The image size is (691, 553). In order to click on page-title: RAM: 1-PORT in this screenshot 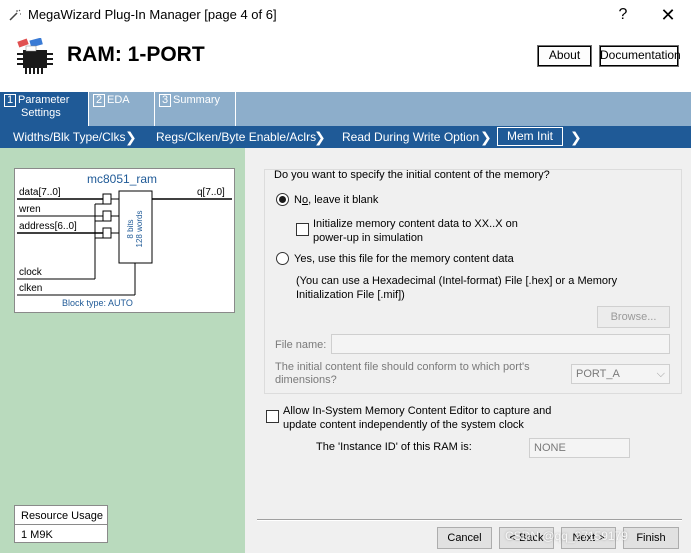, I will do `click(136, 54)`.